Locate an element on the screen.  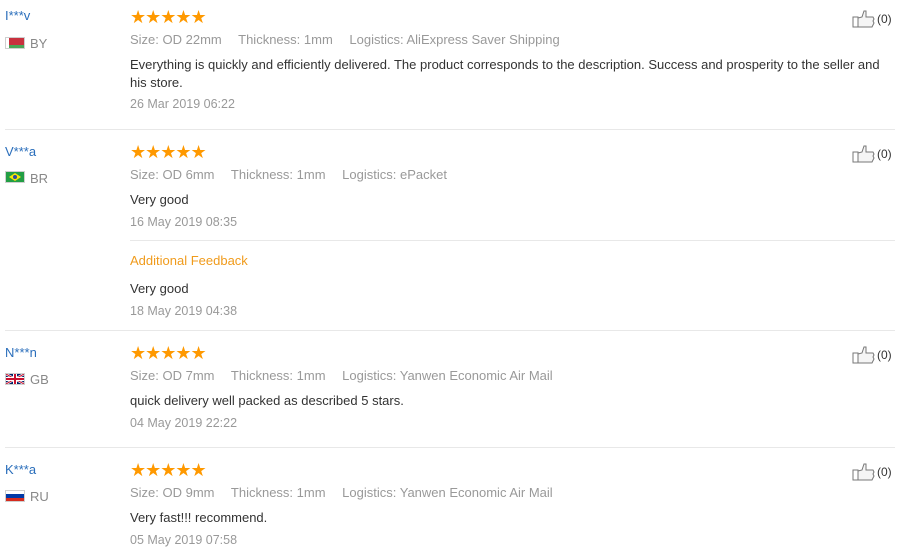
reviewer-name: K***a is located at coordinates (20, 469).